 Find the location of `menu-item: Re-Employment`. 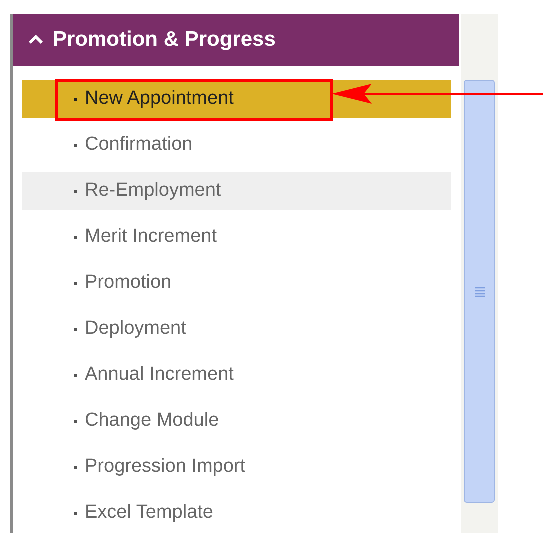

menu-item: Re-Employment is located at coordinates (236, 191).